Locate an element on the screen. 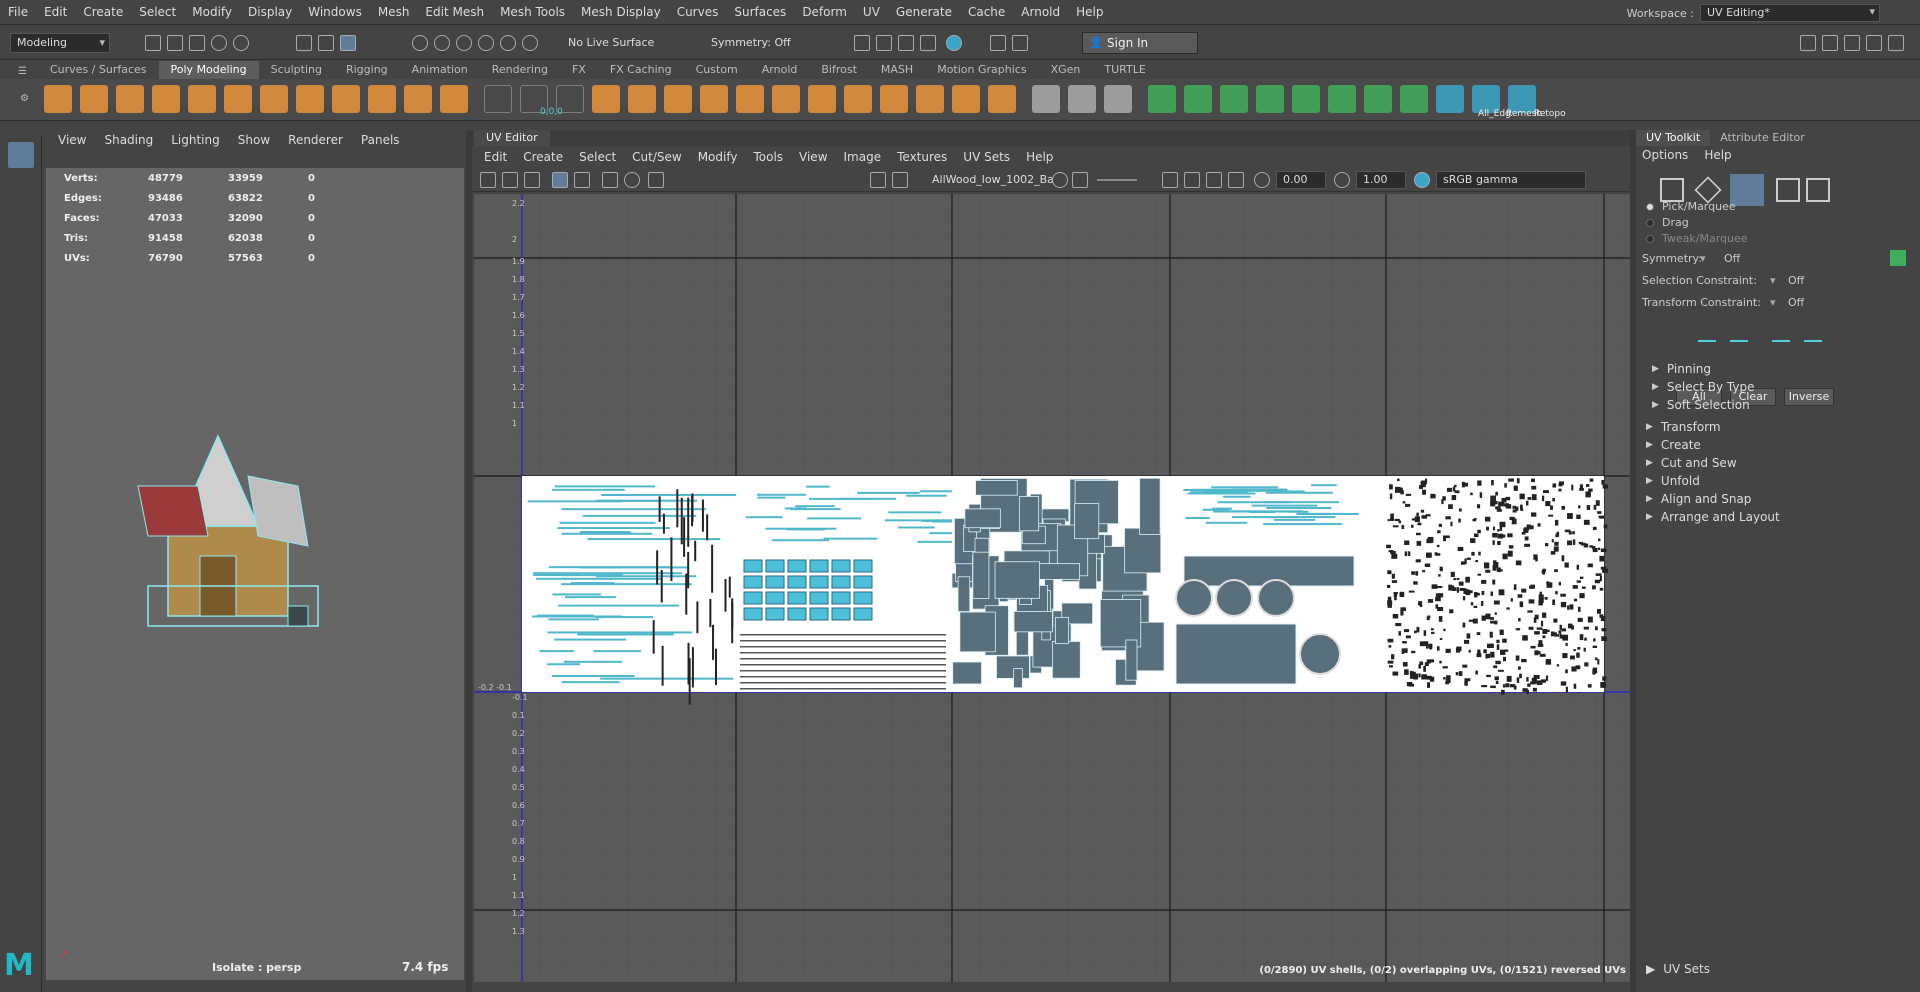 The height and width of the screenshot is (992, 1920). panel-divider is located at coordinates (469, 561).